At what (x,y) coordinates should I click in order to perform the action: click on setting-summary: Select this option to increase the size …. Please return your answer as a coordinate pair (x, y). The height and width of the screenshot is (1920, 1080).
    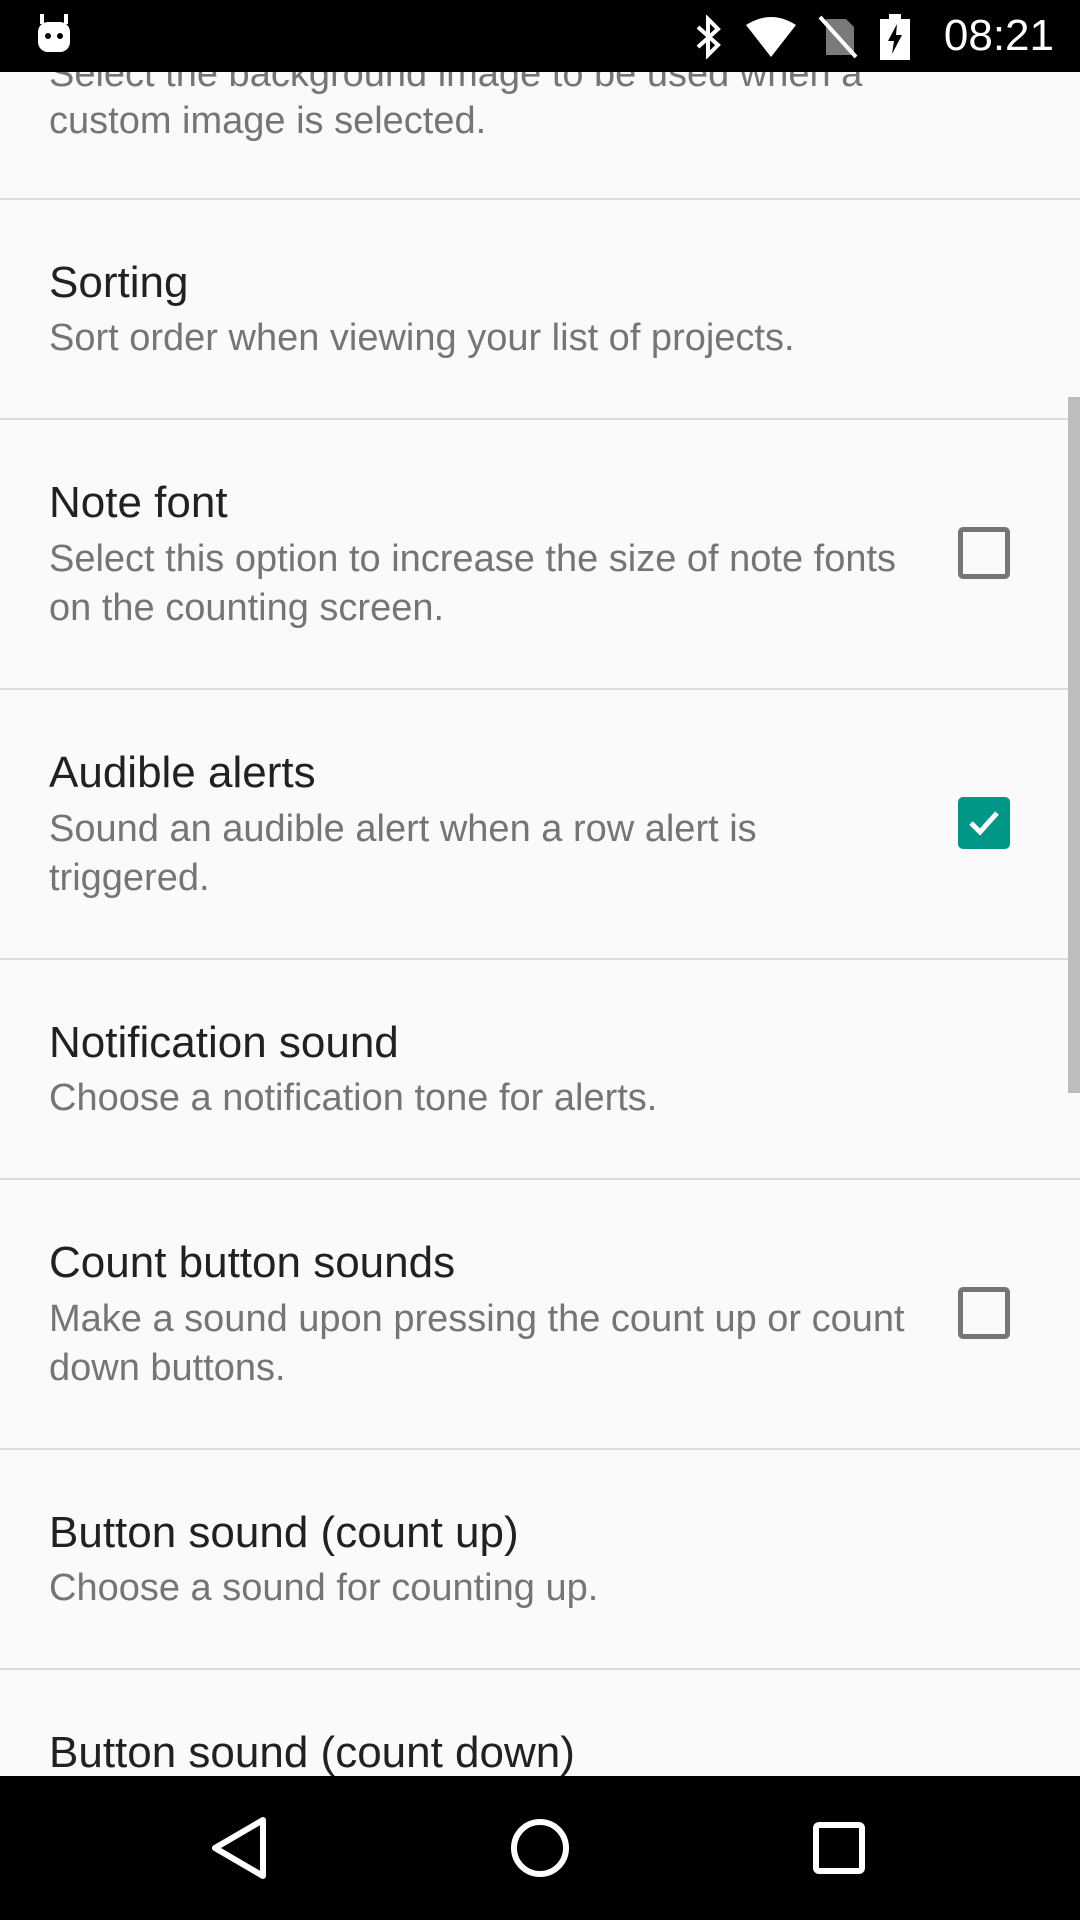
    Looking at the image, I should click on (473, 583).